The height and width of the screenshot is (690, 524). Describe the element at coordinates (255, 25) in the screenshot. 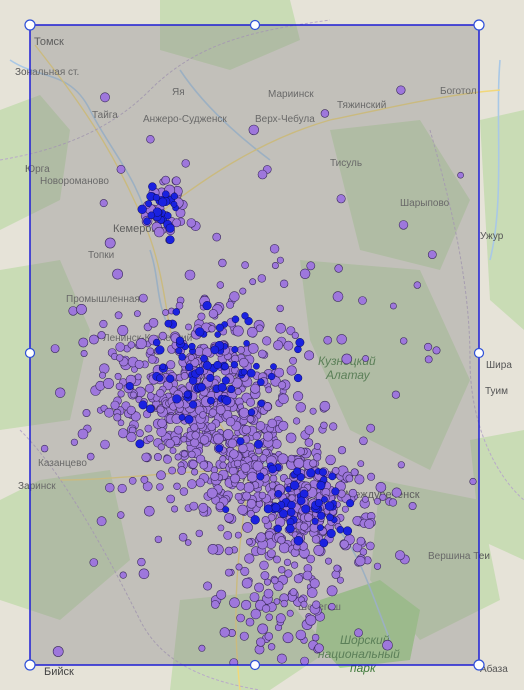

I see `handle-top-middle` at that location.